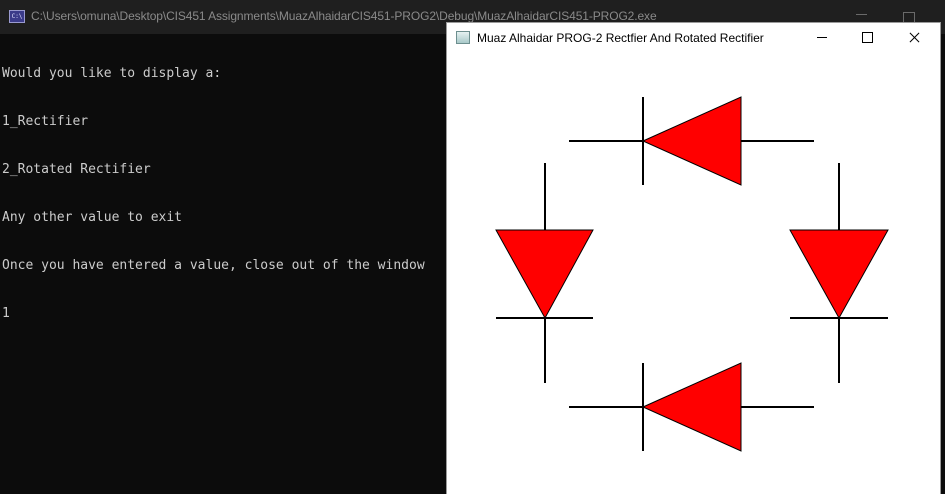 This screenshot has width=945, height=494. I want to click on diode-right, so click(839, 273).